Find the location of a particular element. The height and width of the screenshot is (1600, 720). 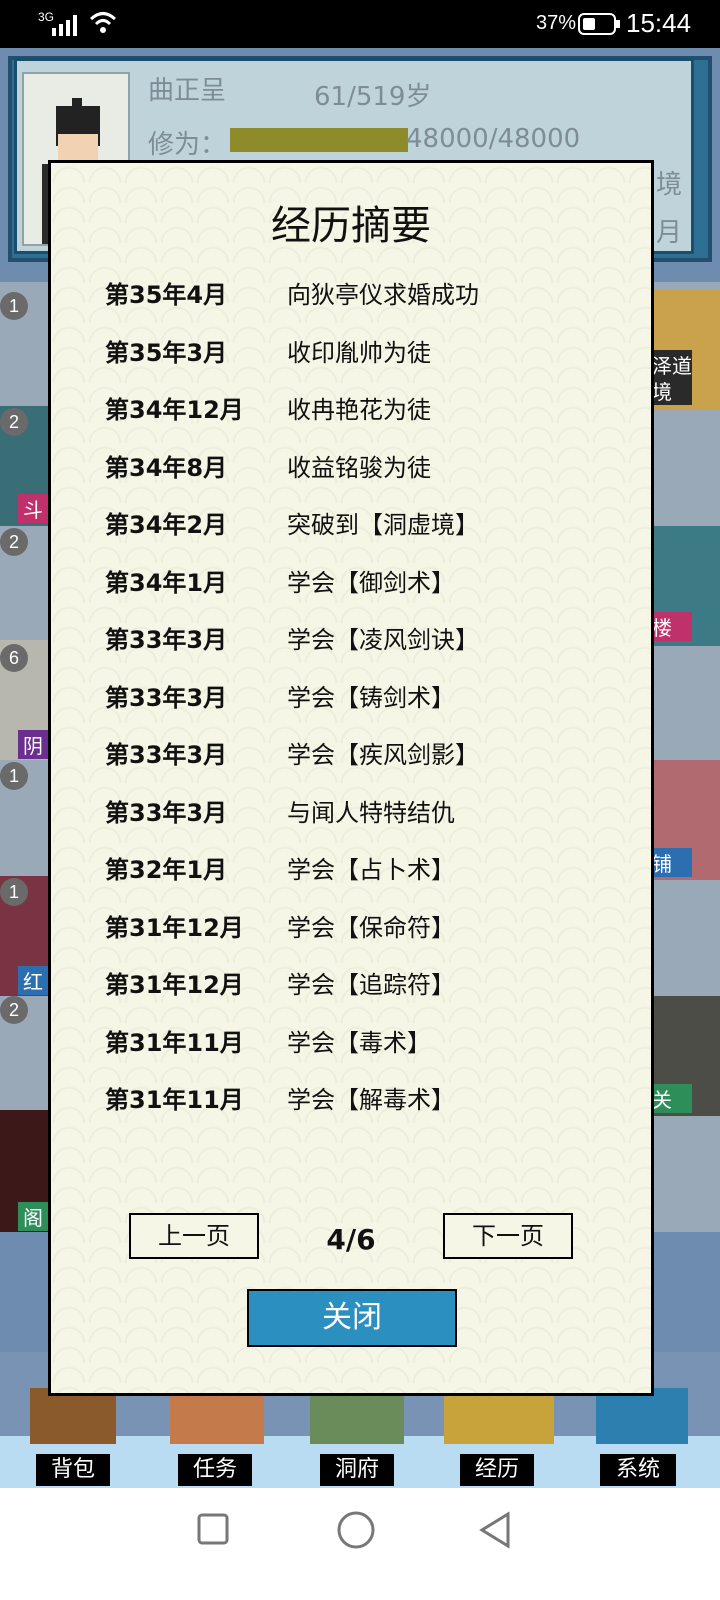

system-nav-bar is located at coordinates (360, 1544).